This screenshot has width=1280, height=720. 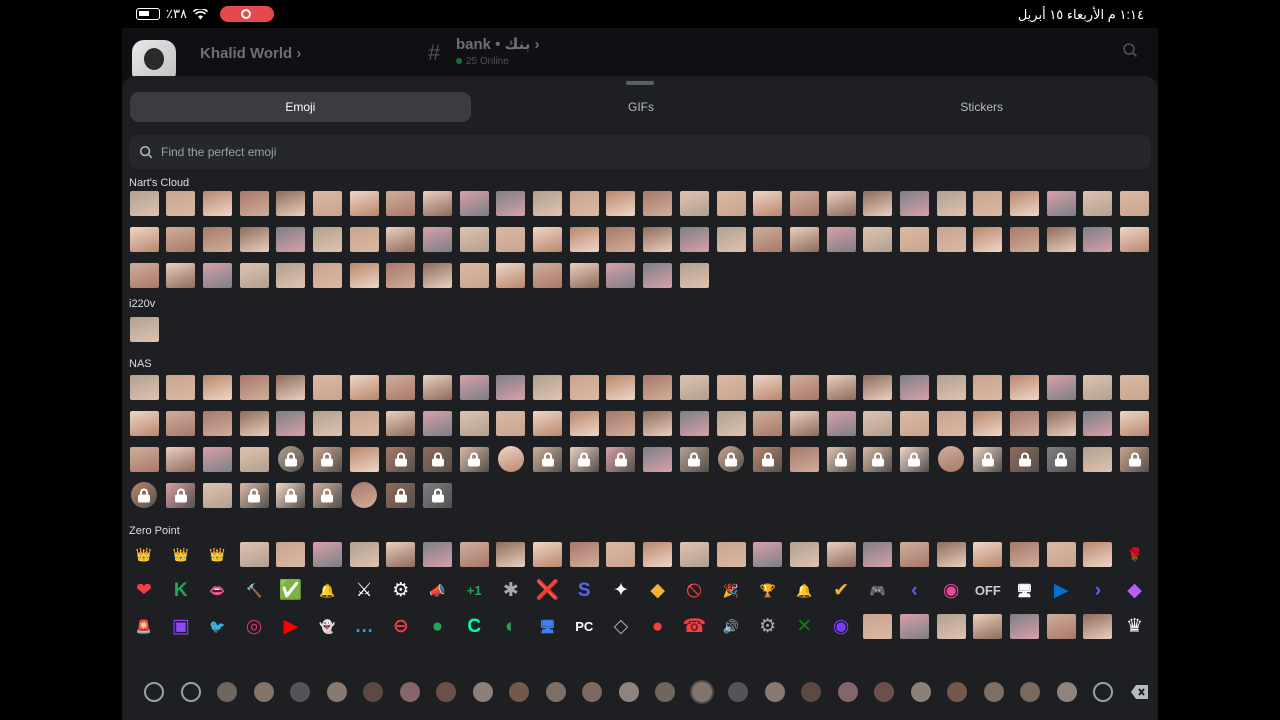 What do you see at coordinates (144, 626) in the screenshot?
I see `custom-emoji: 🚨` at bounding box center [144, 626].